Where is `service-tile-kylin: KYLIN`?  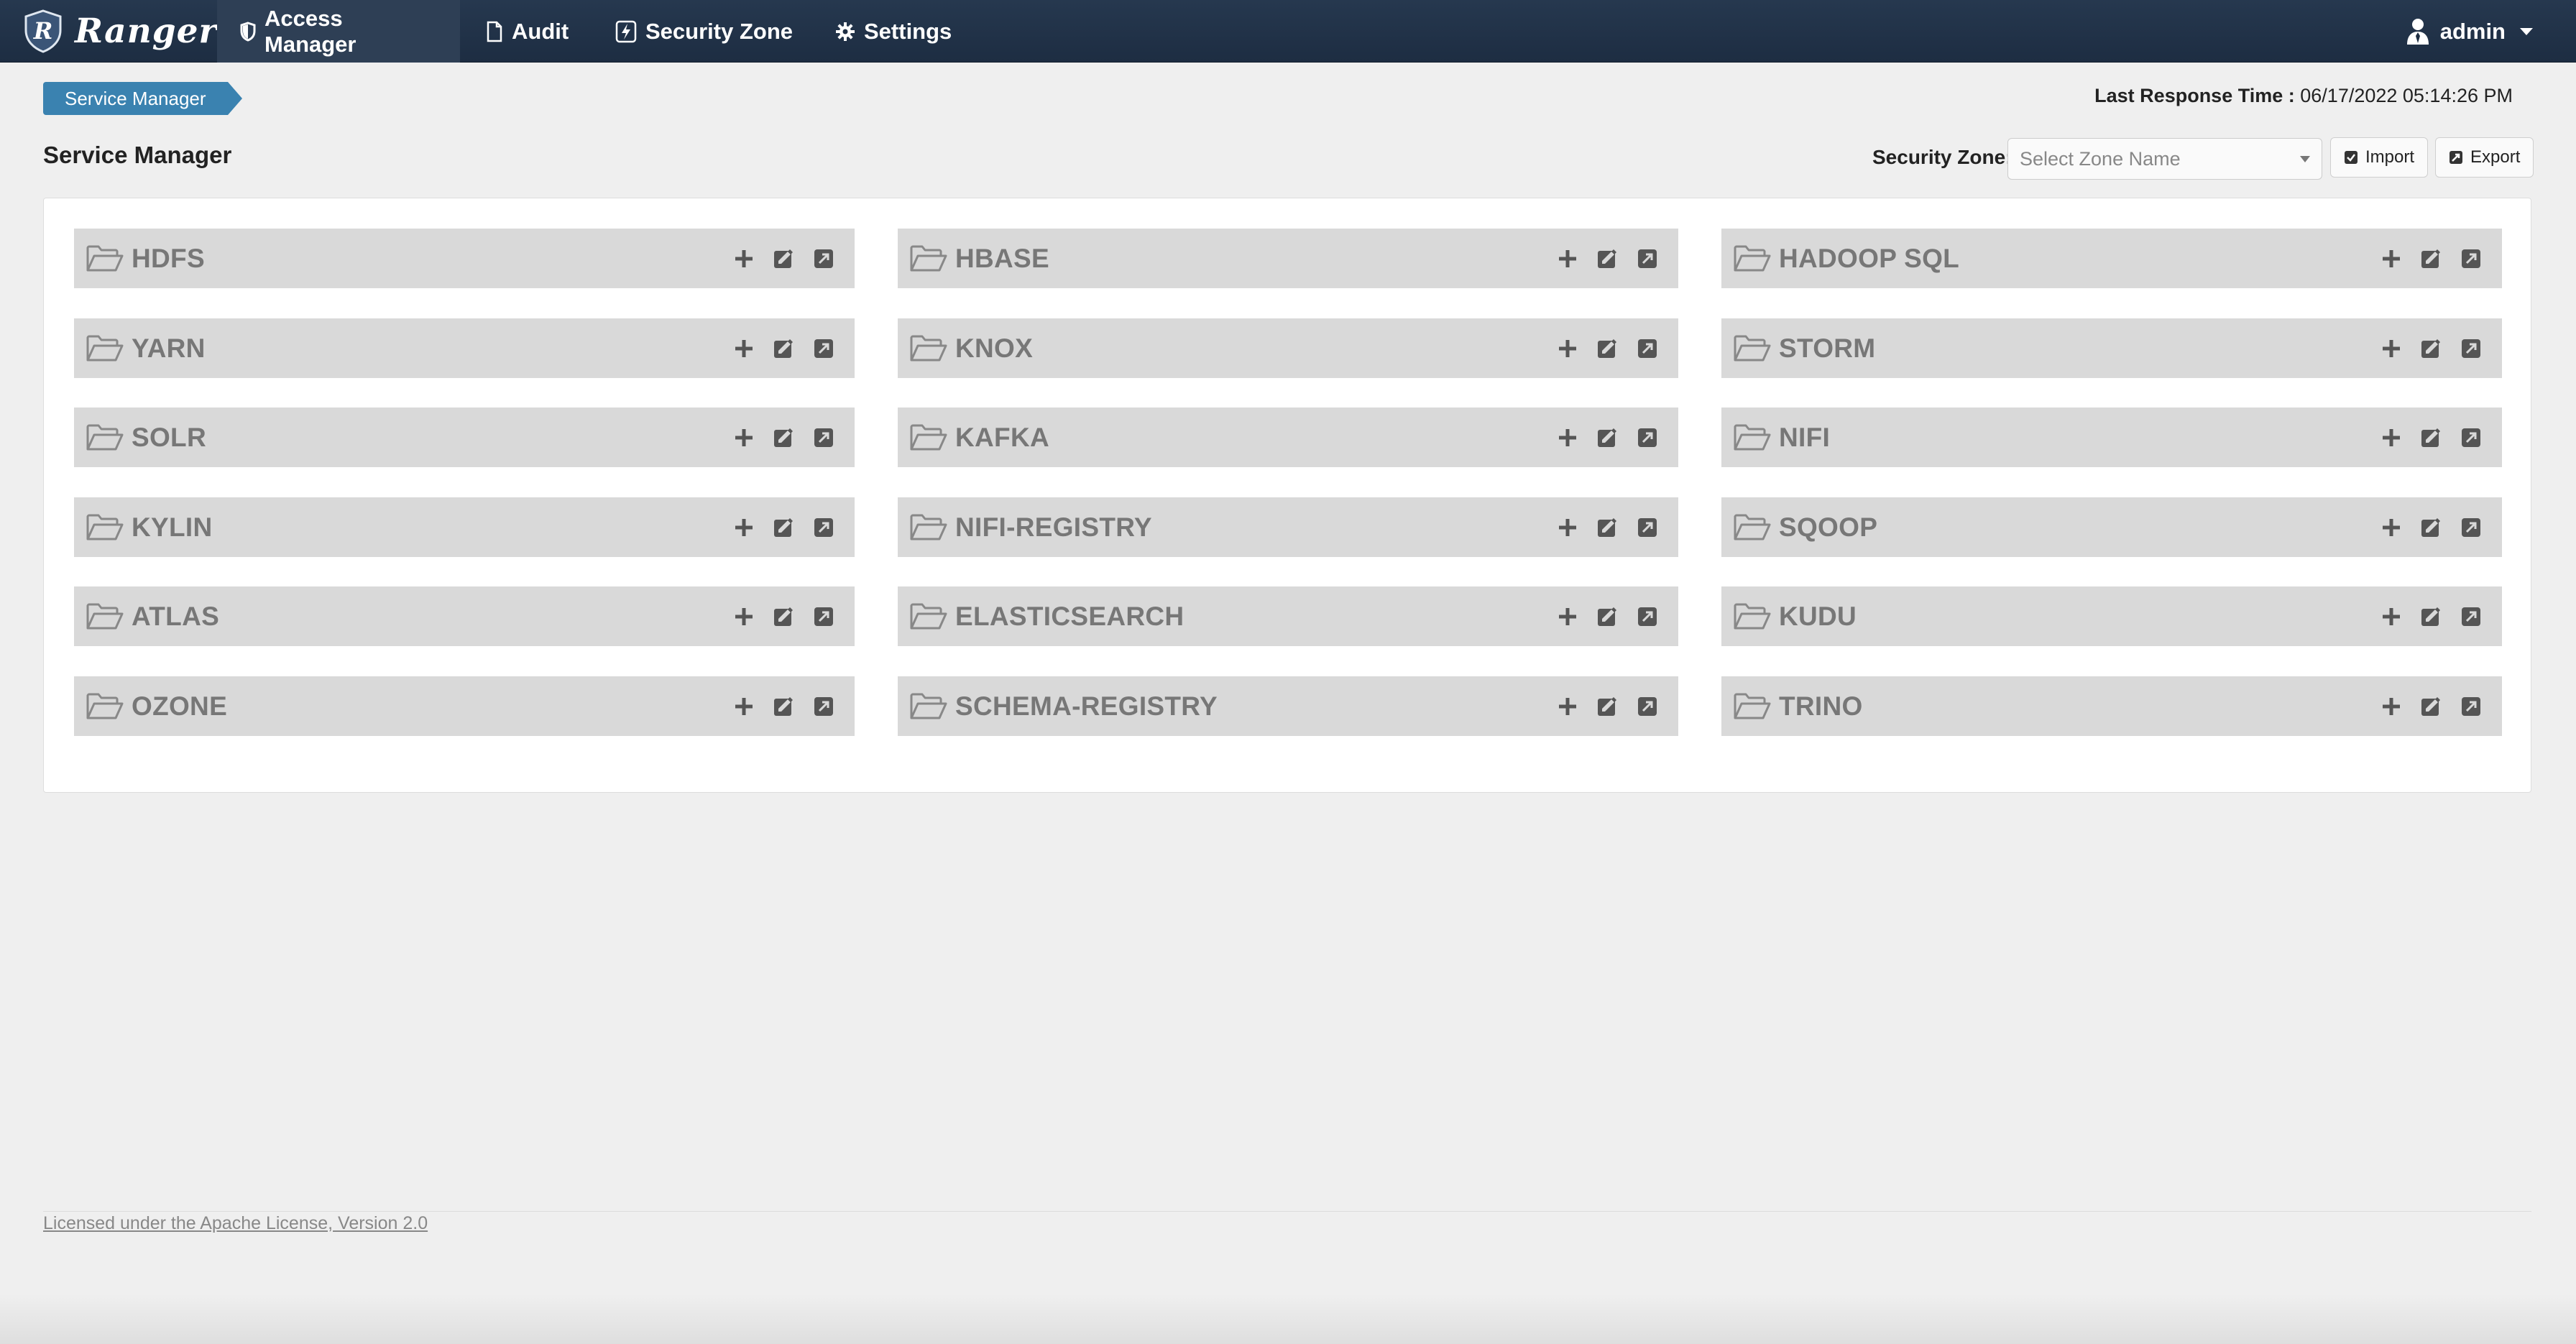 service-tile-kylin: KYLIN is located at coordinates (464, 527).